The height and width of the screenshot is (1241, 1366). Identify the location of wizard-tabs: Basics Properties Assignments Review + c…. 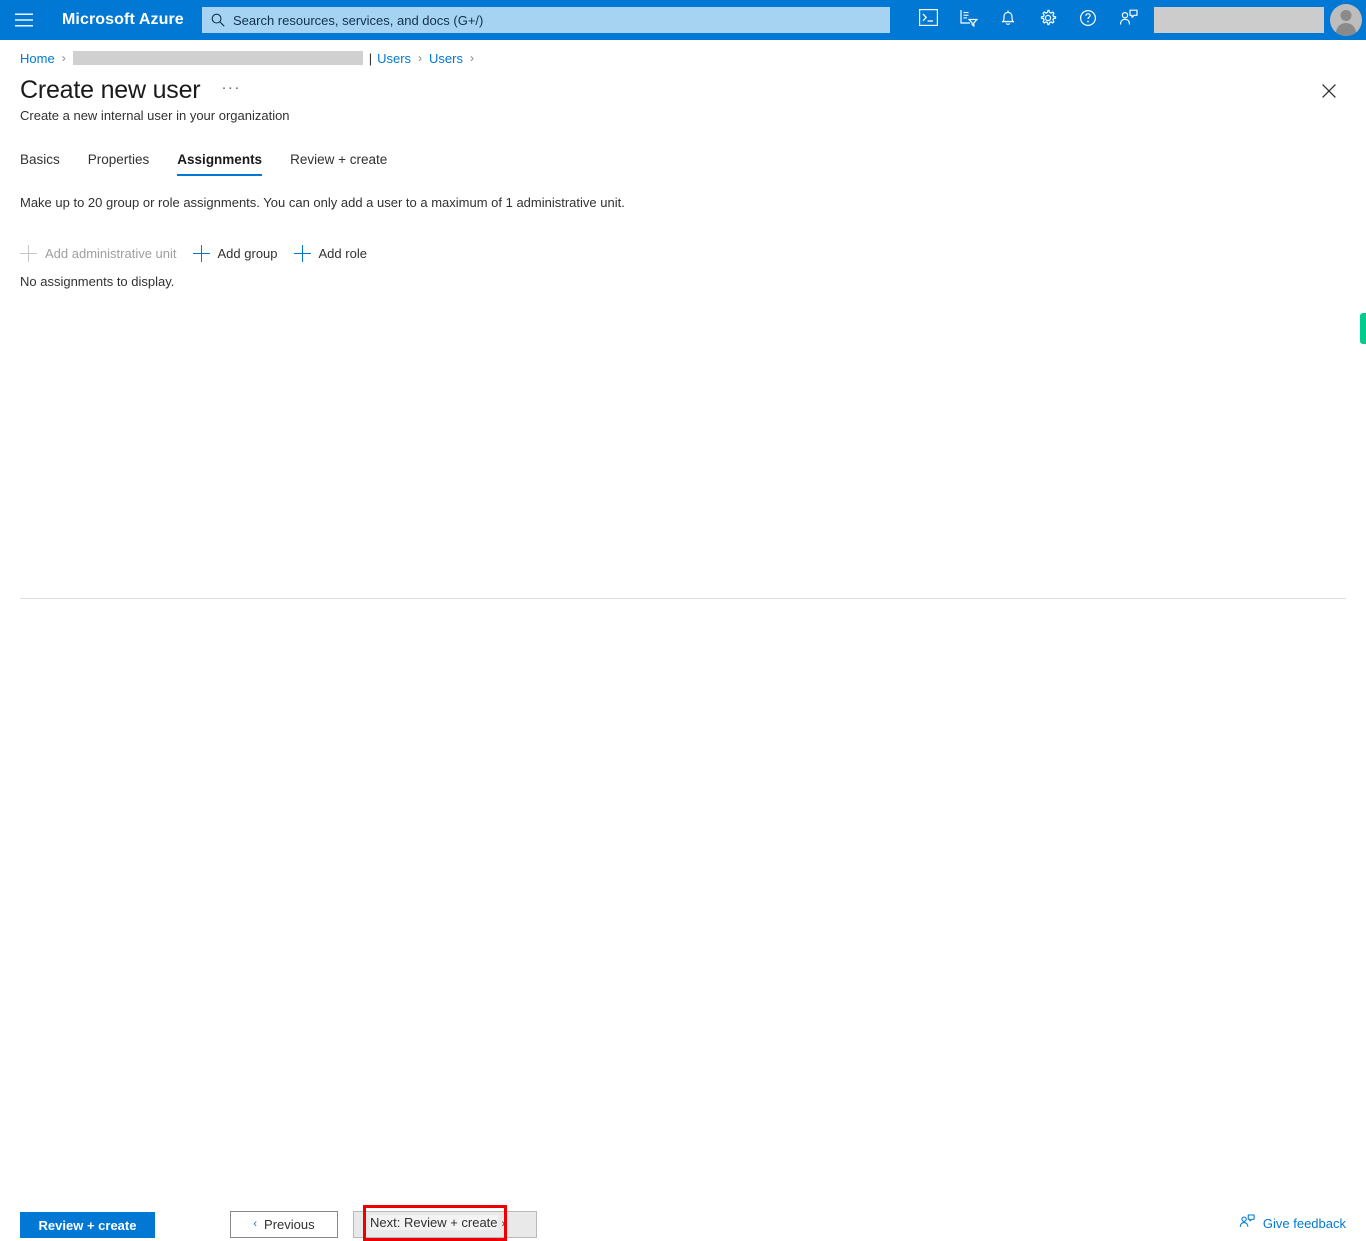
(217, 161).